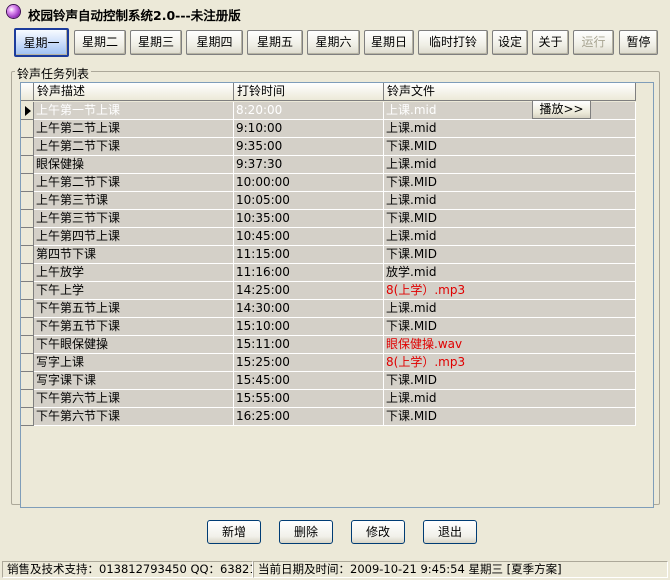 This screenshot has width=670, height=580. What do you see at coordinates (593, 42) in the screenshot?
I see `tab-run: 运行` at bounding box center [593, 42].